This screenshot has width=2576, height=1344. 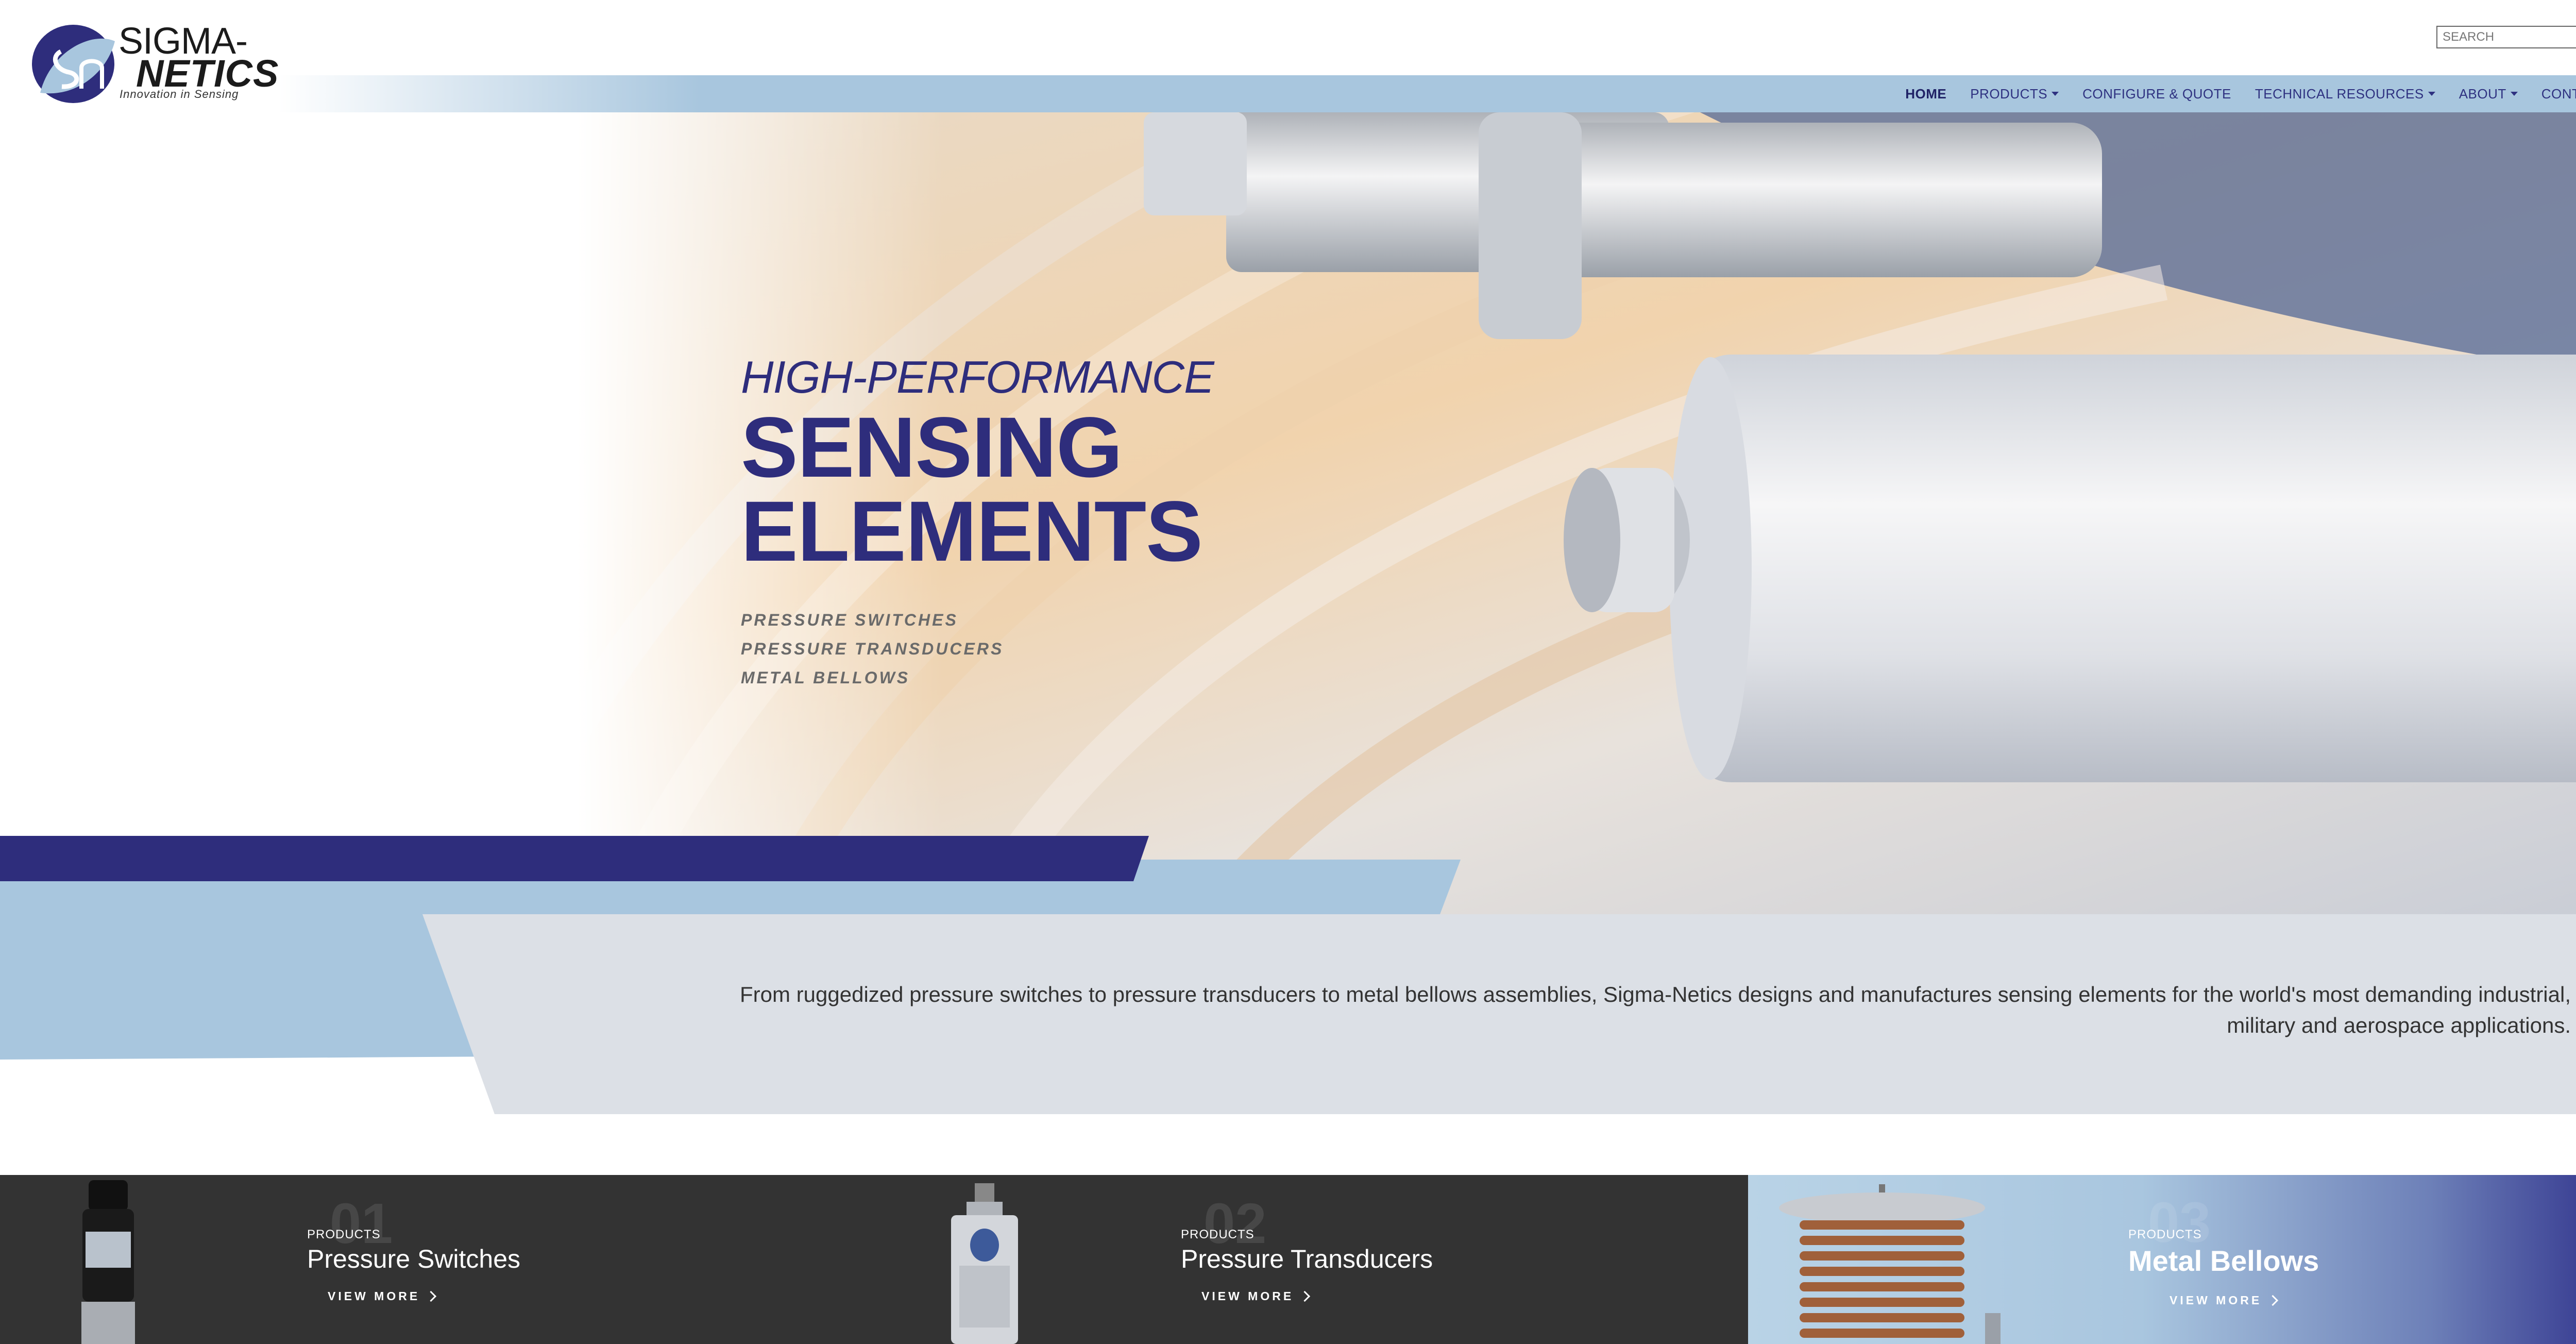 I want to click on nav-item-home: HOME, so click(x=1925, y=94).